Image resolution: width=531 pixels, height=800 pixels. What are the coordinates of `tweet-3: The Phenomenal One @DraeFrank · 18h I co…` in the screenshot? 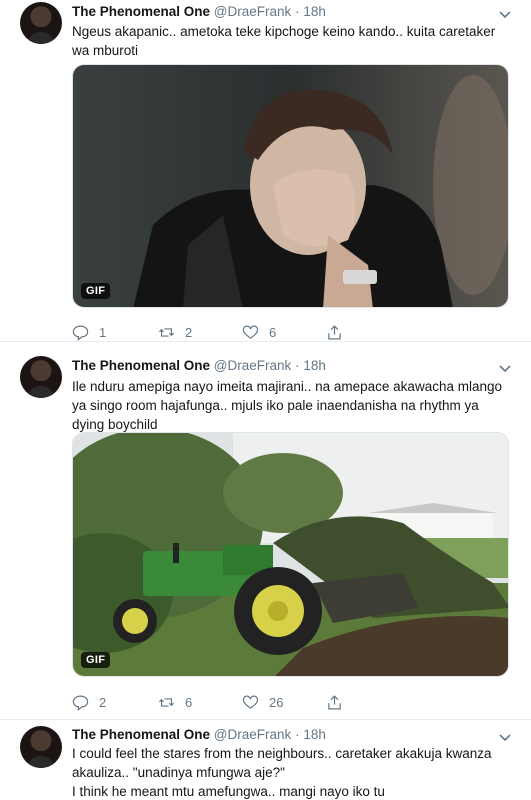 It's located at (265, 760).